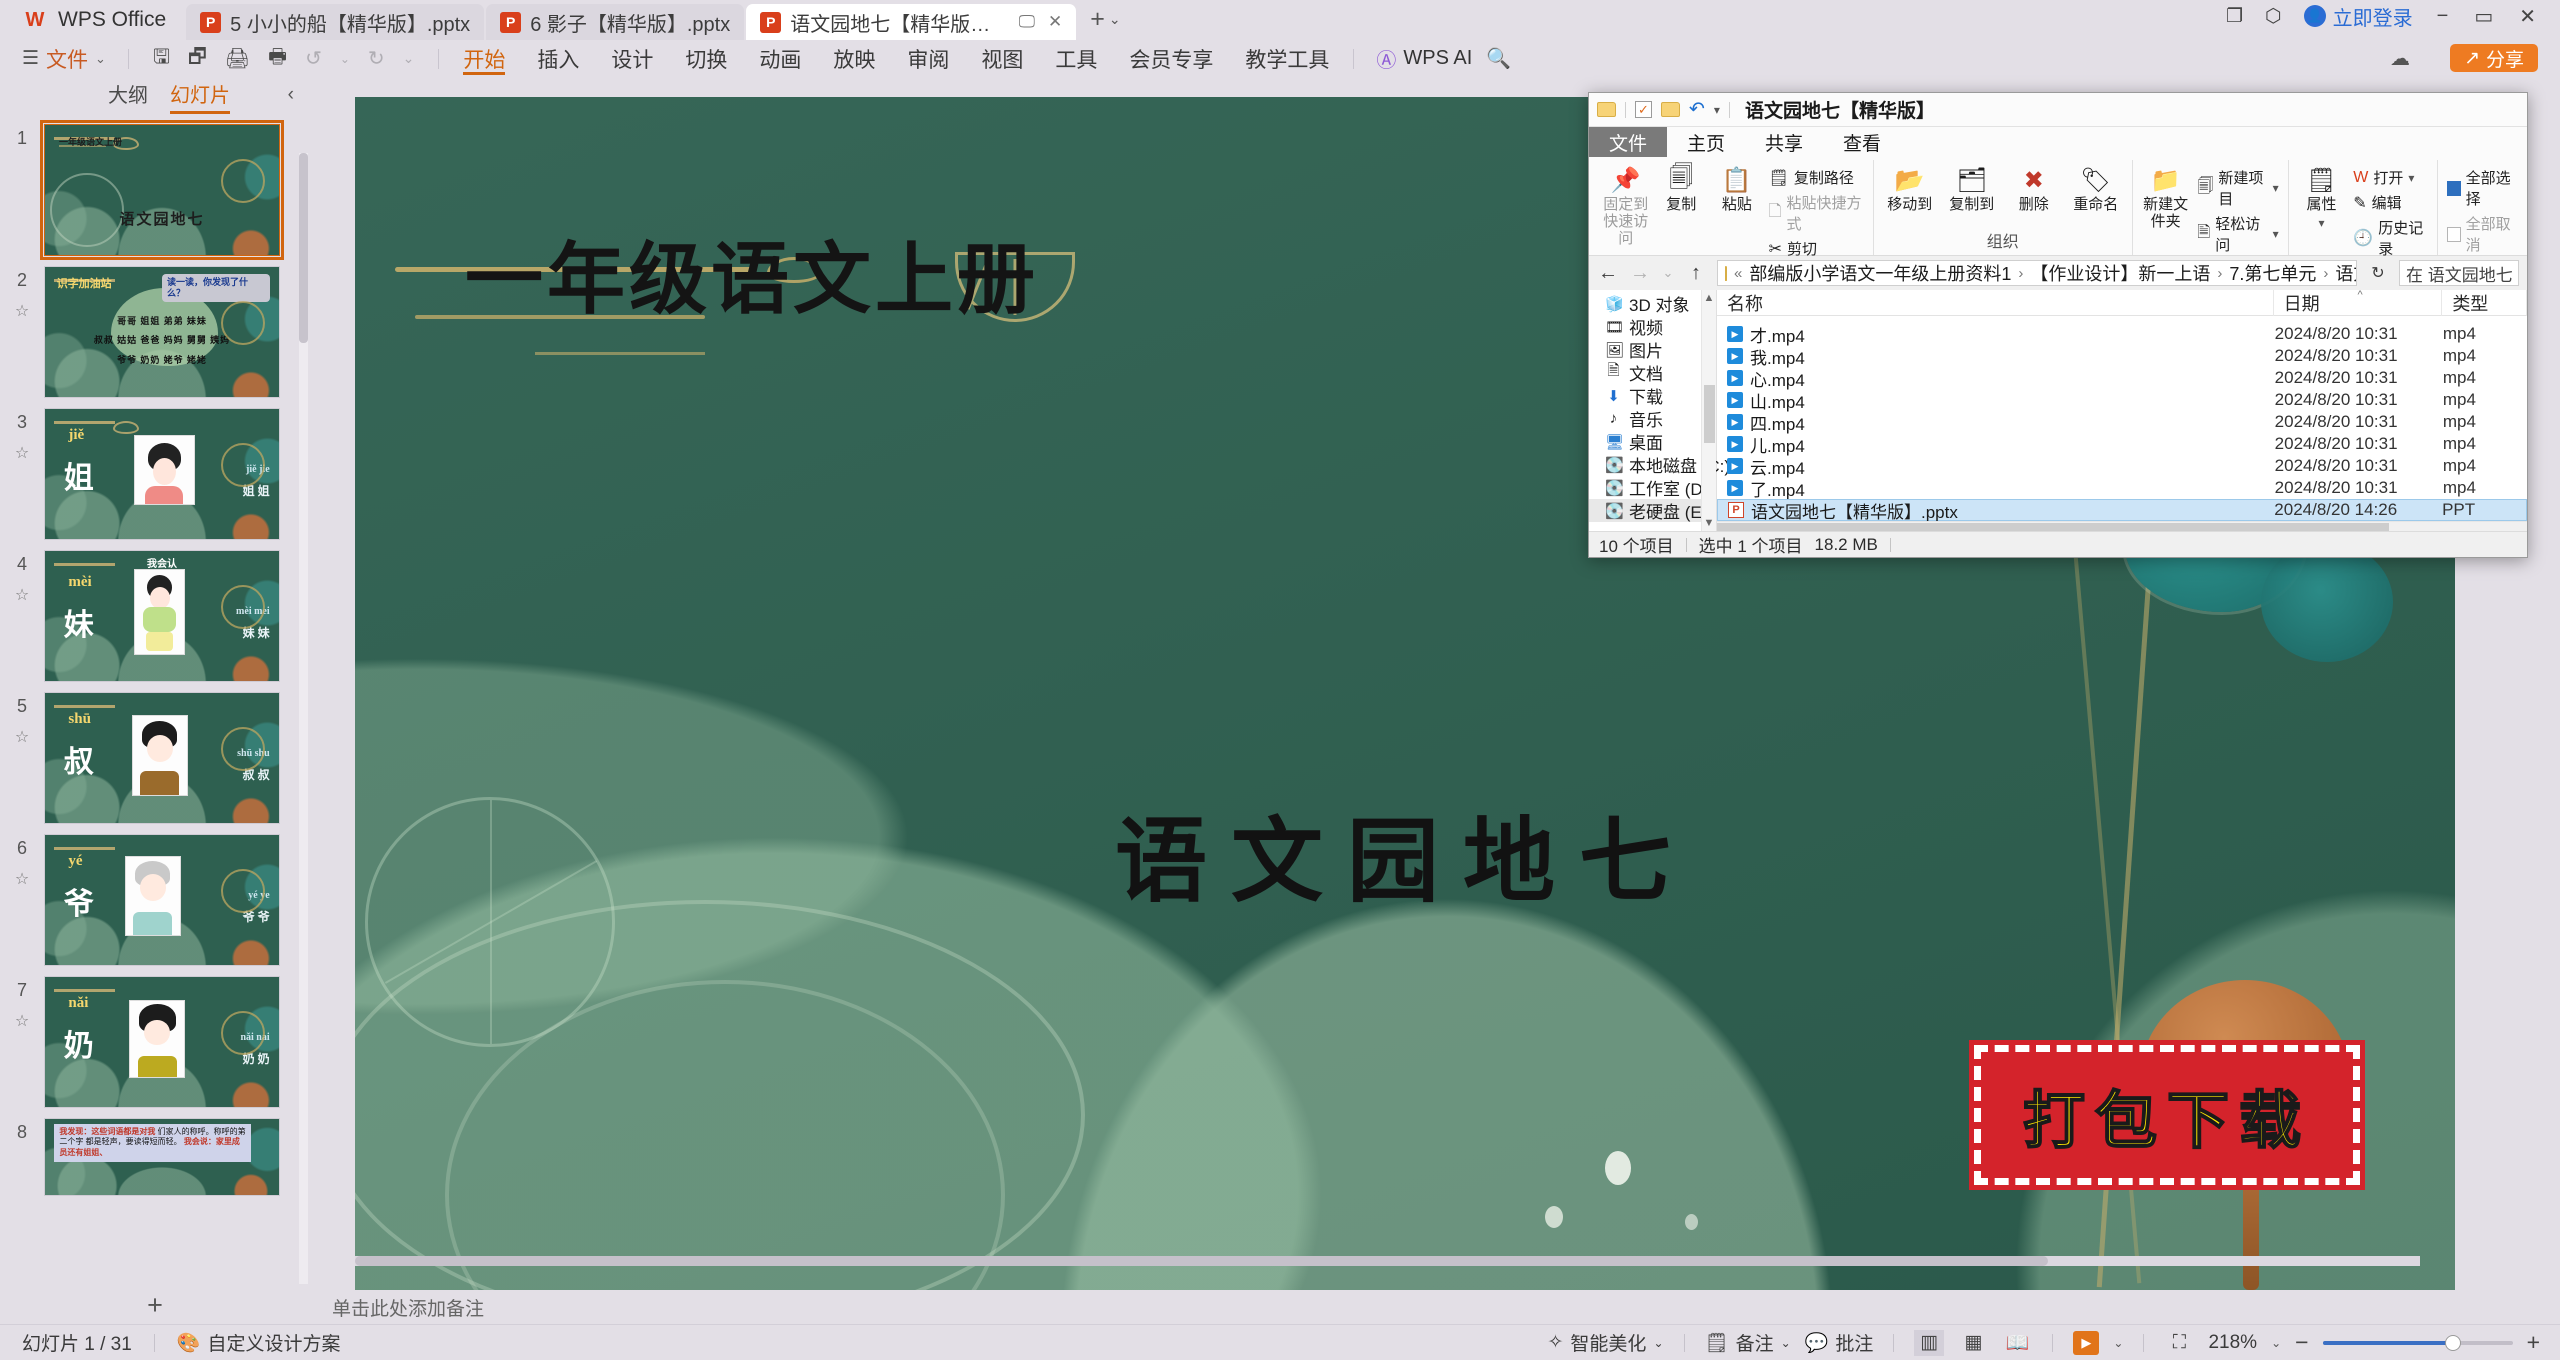 The width and height of the screenshot is (2560, 1360). I want to click on redo-icon: ↻, so click(376, 58).